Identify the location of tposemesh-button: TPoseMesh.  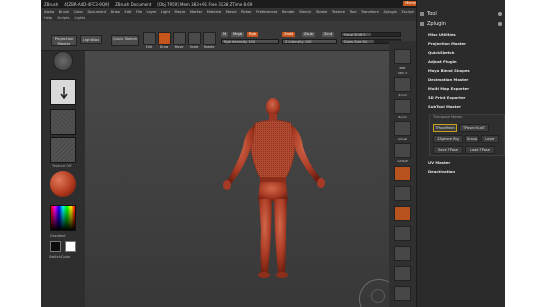
(445, 128).